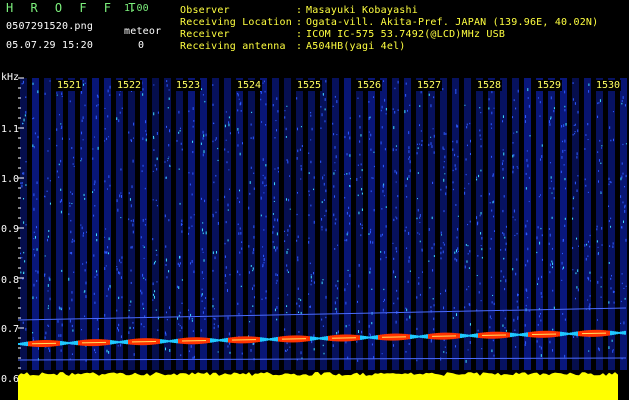  I want to click on noise-stripe, so click(203, 224).